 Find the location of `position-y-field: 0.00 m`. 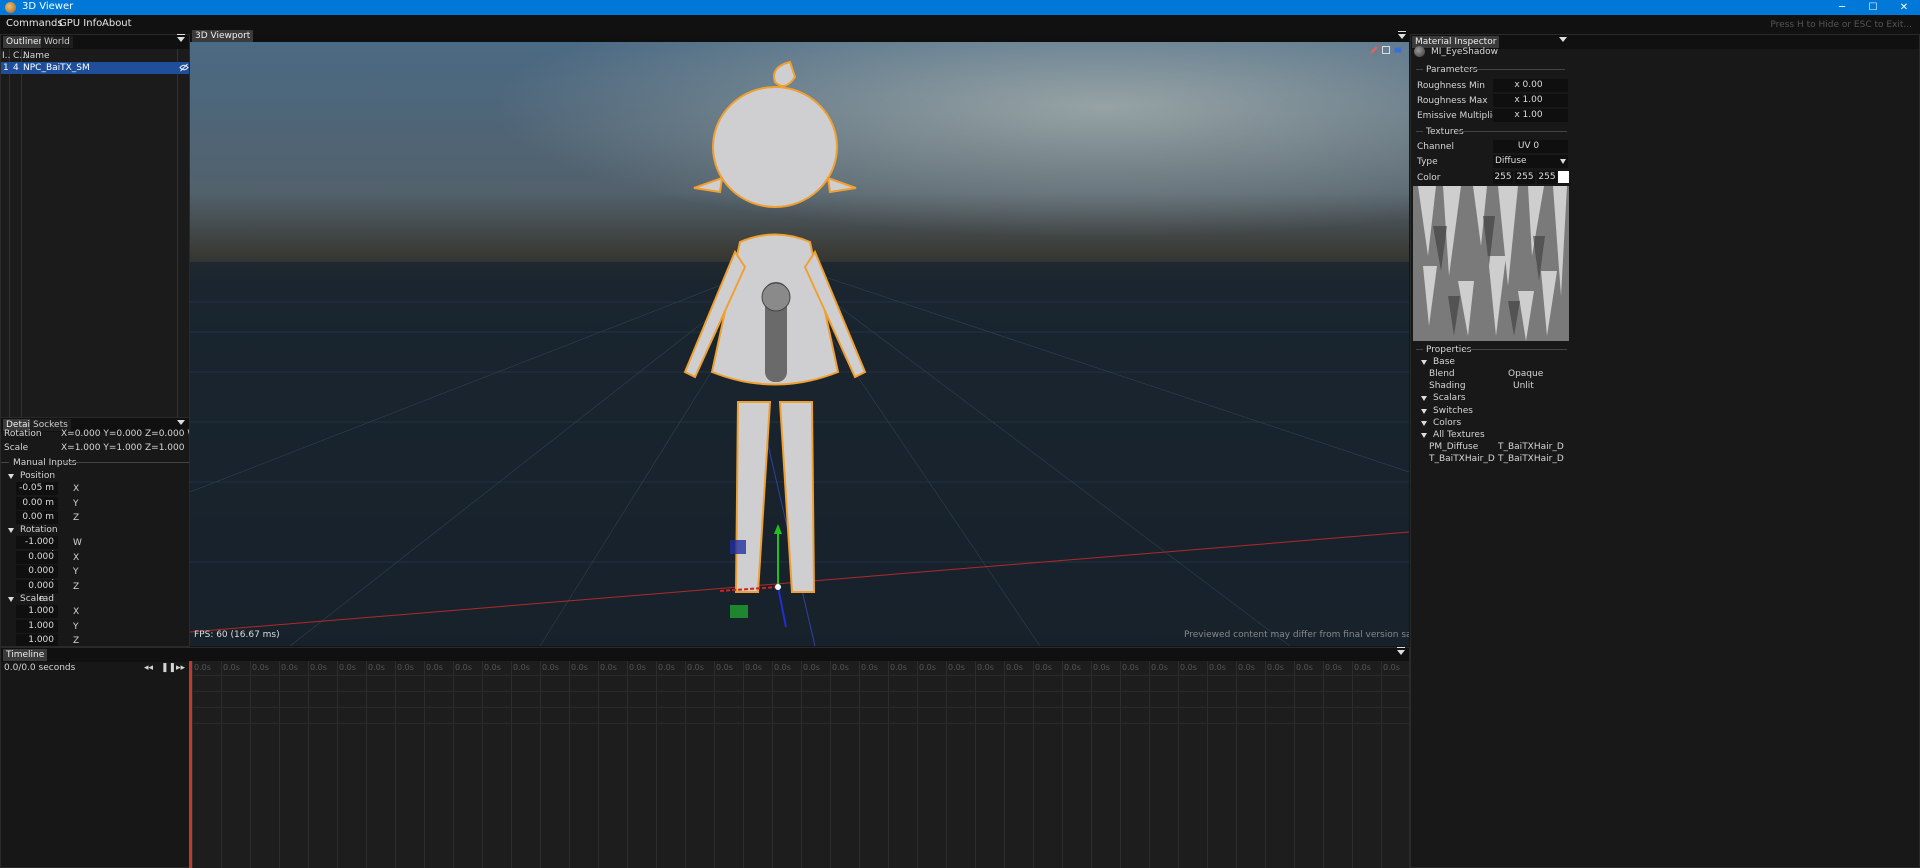

position-y-field: 0.00 m is located at coordinates (37, 503).